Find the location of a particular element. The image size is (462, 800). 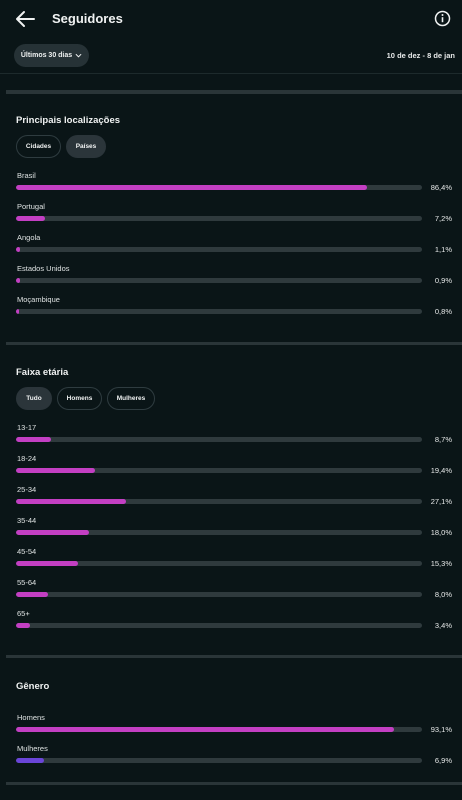

gender-row-percent: 93,1% is located at coordinates (441, 729).